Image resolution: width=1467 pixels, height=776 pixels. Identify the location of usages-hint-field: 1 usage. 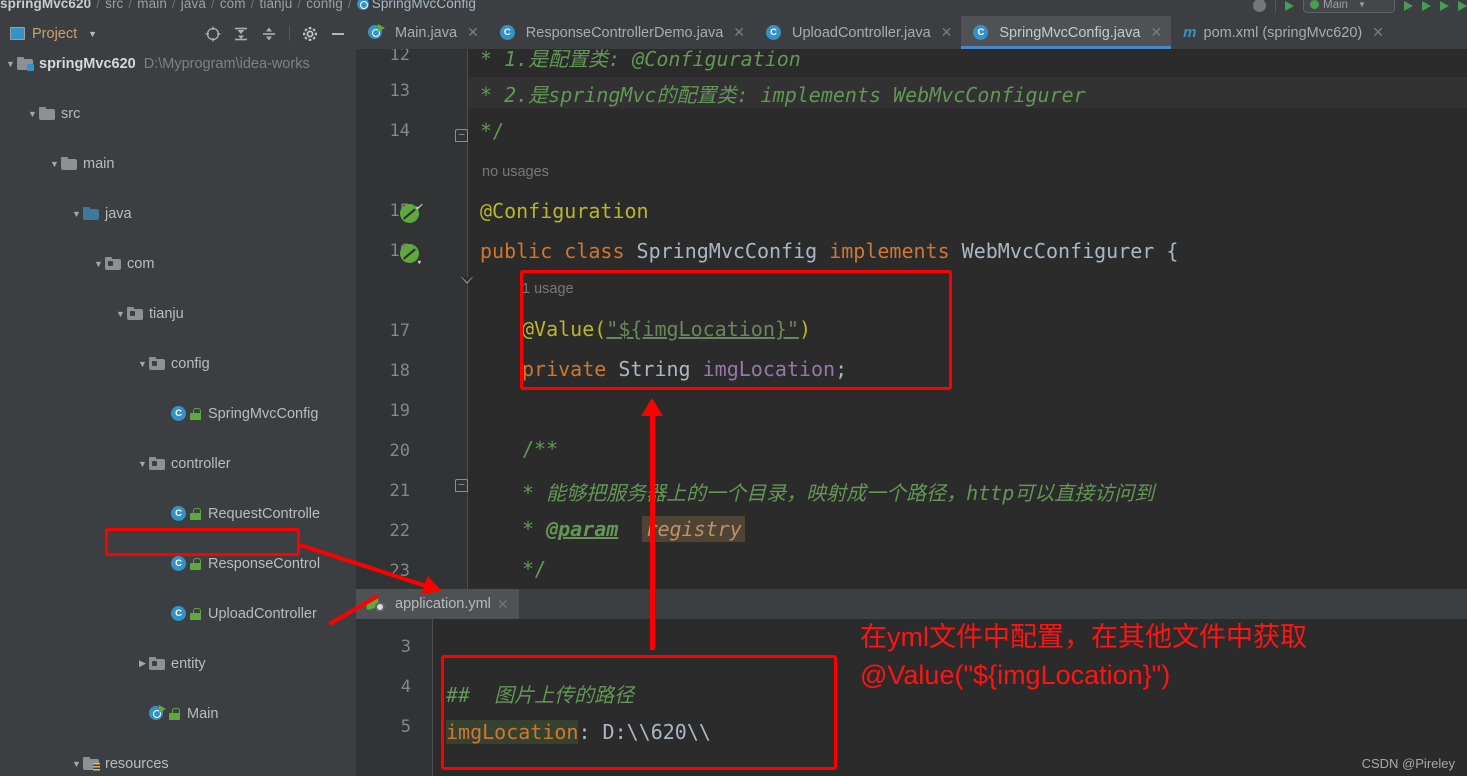
(548, 289).